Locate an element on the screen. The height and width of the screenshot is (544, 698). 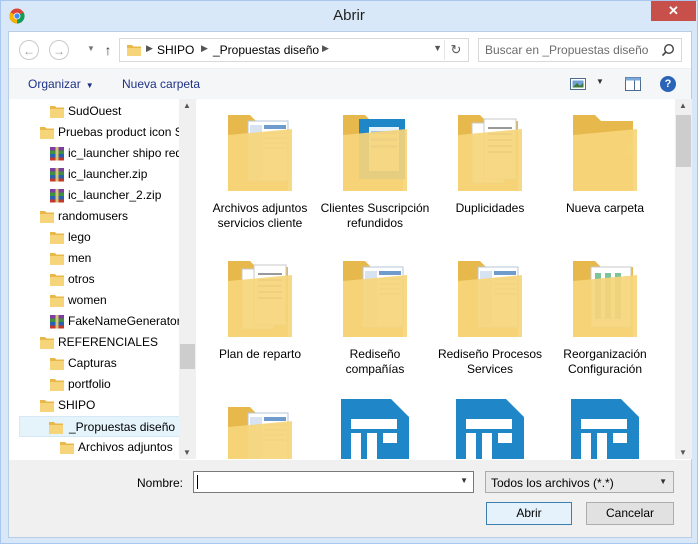
cancel-button: Cancelar is located at coordinates (630, 513).